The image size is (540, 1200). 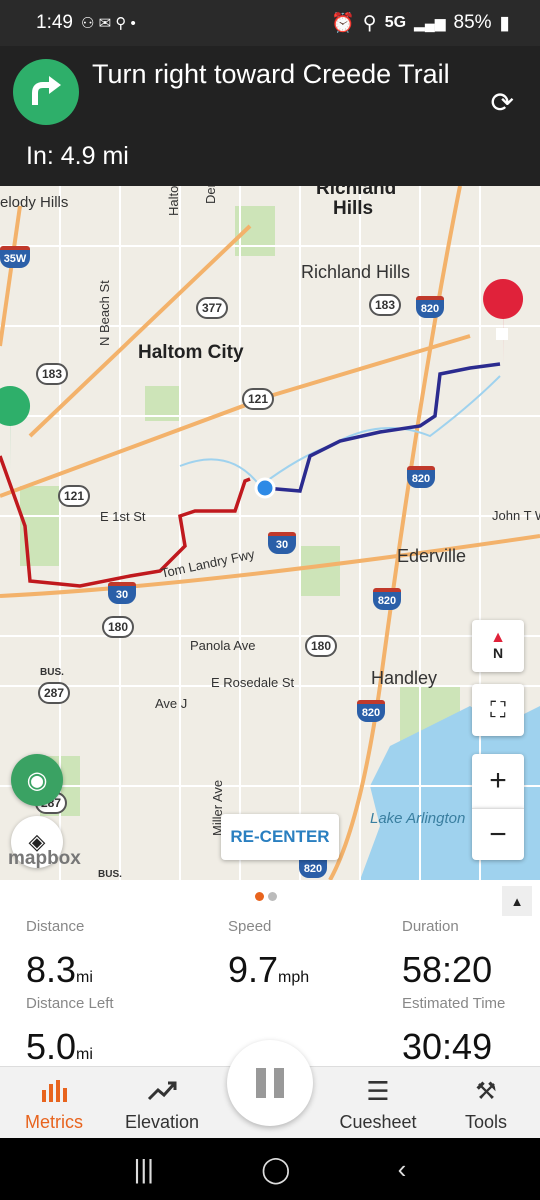 I want to click on fullscreen-button: ⛶, so click(x=498, y=710).